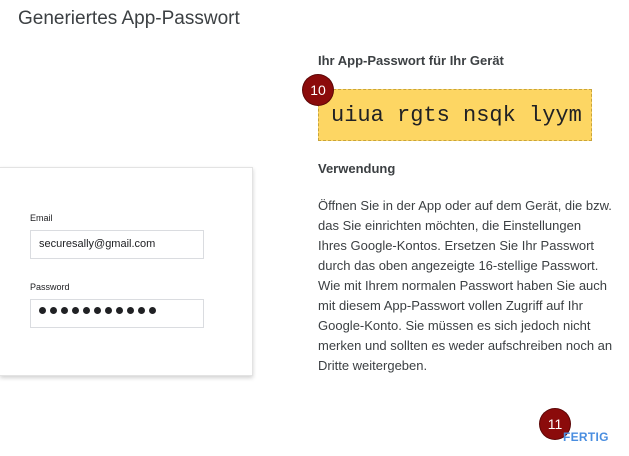 The width and height of the screenshot is (629, 456). I want to click on generated-password-box: uiua rgts nsqk lyym, so click(455, 115).